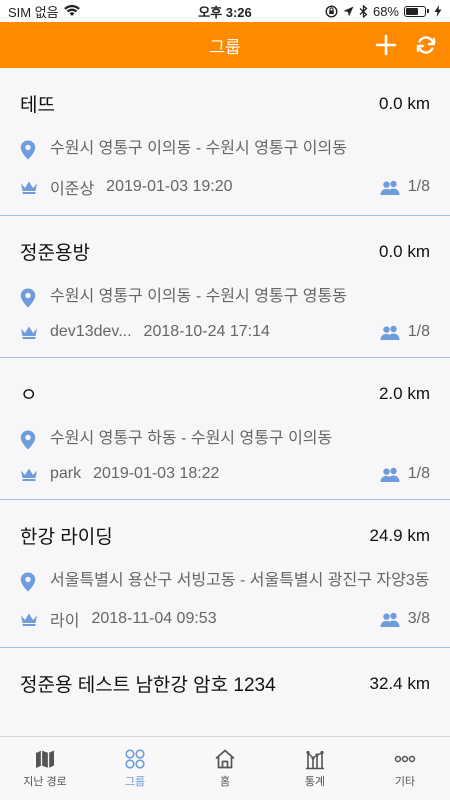 The image size is (450, 800). Describe the element at coordinates (331, 11) in the screenshot. I see `rotation-lock-icon` at that location.